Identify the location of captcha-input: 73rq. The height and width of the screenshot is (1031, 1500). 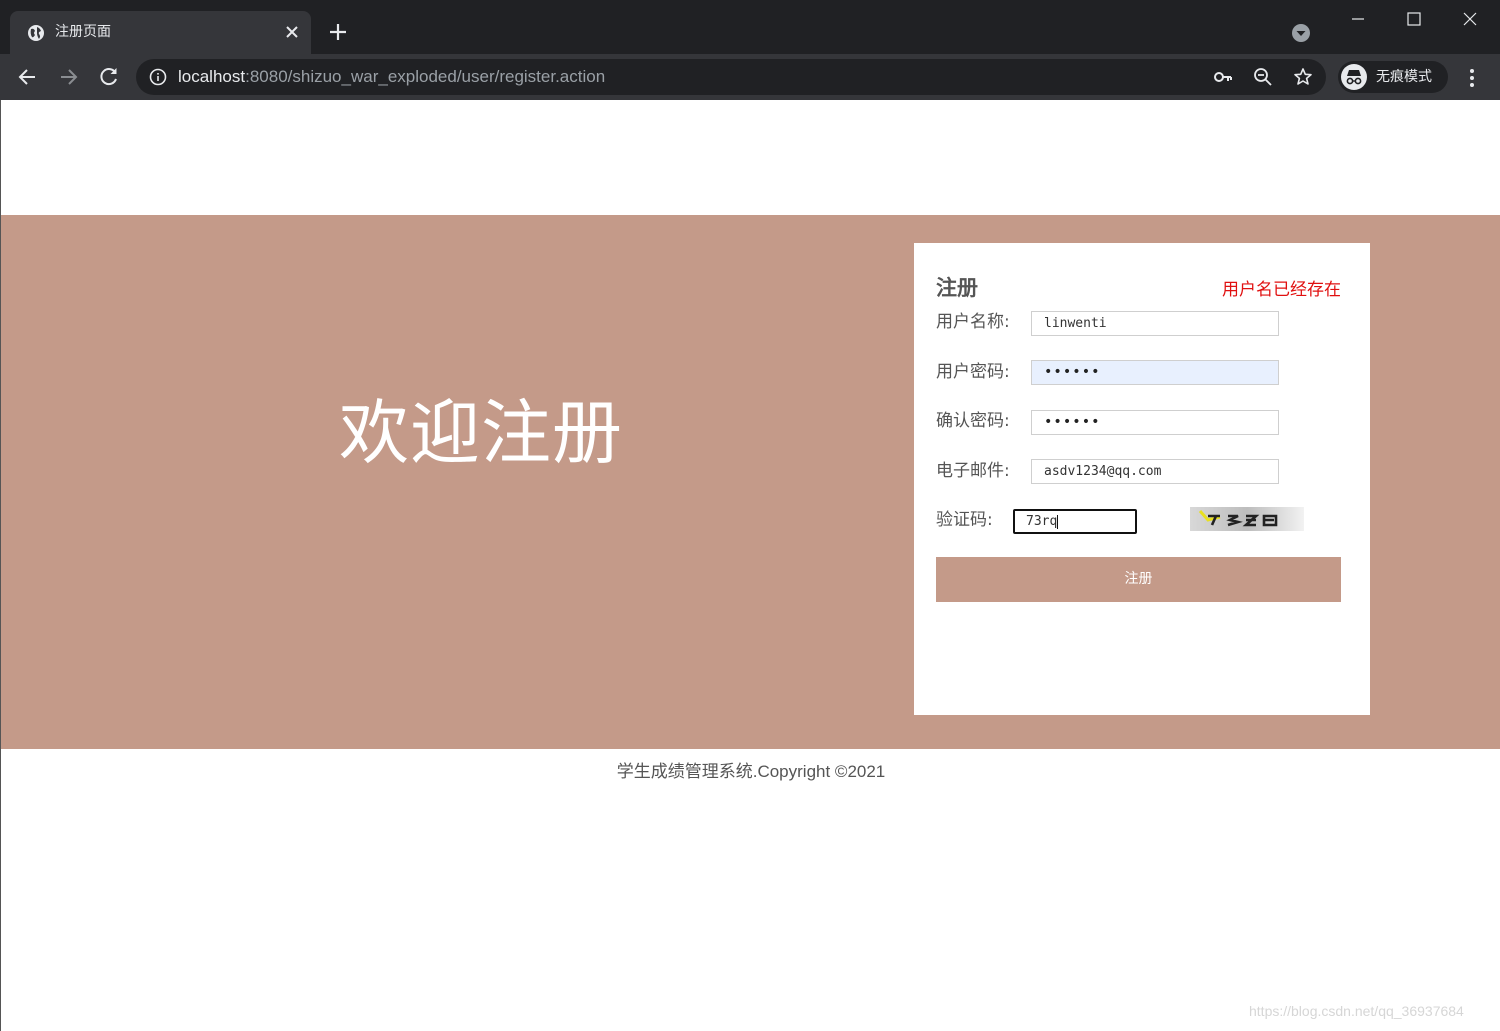
(1075, 521).